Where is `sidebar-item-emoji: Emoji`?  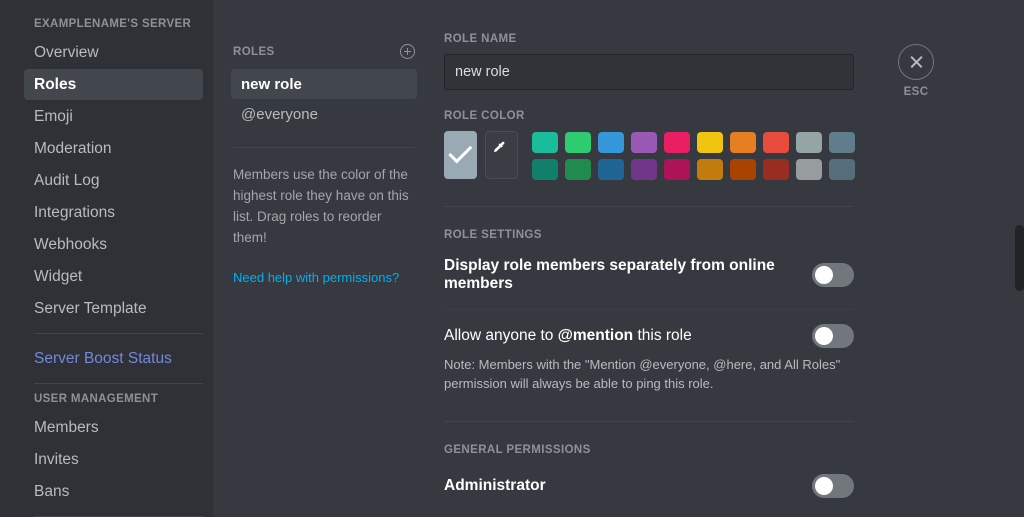 sidebar-item-emoji: Emoji is located at coordinates (113, 116).